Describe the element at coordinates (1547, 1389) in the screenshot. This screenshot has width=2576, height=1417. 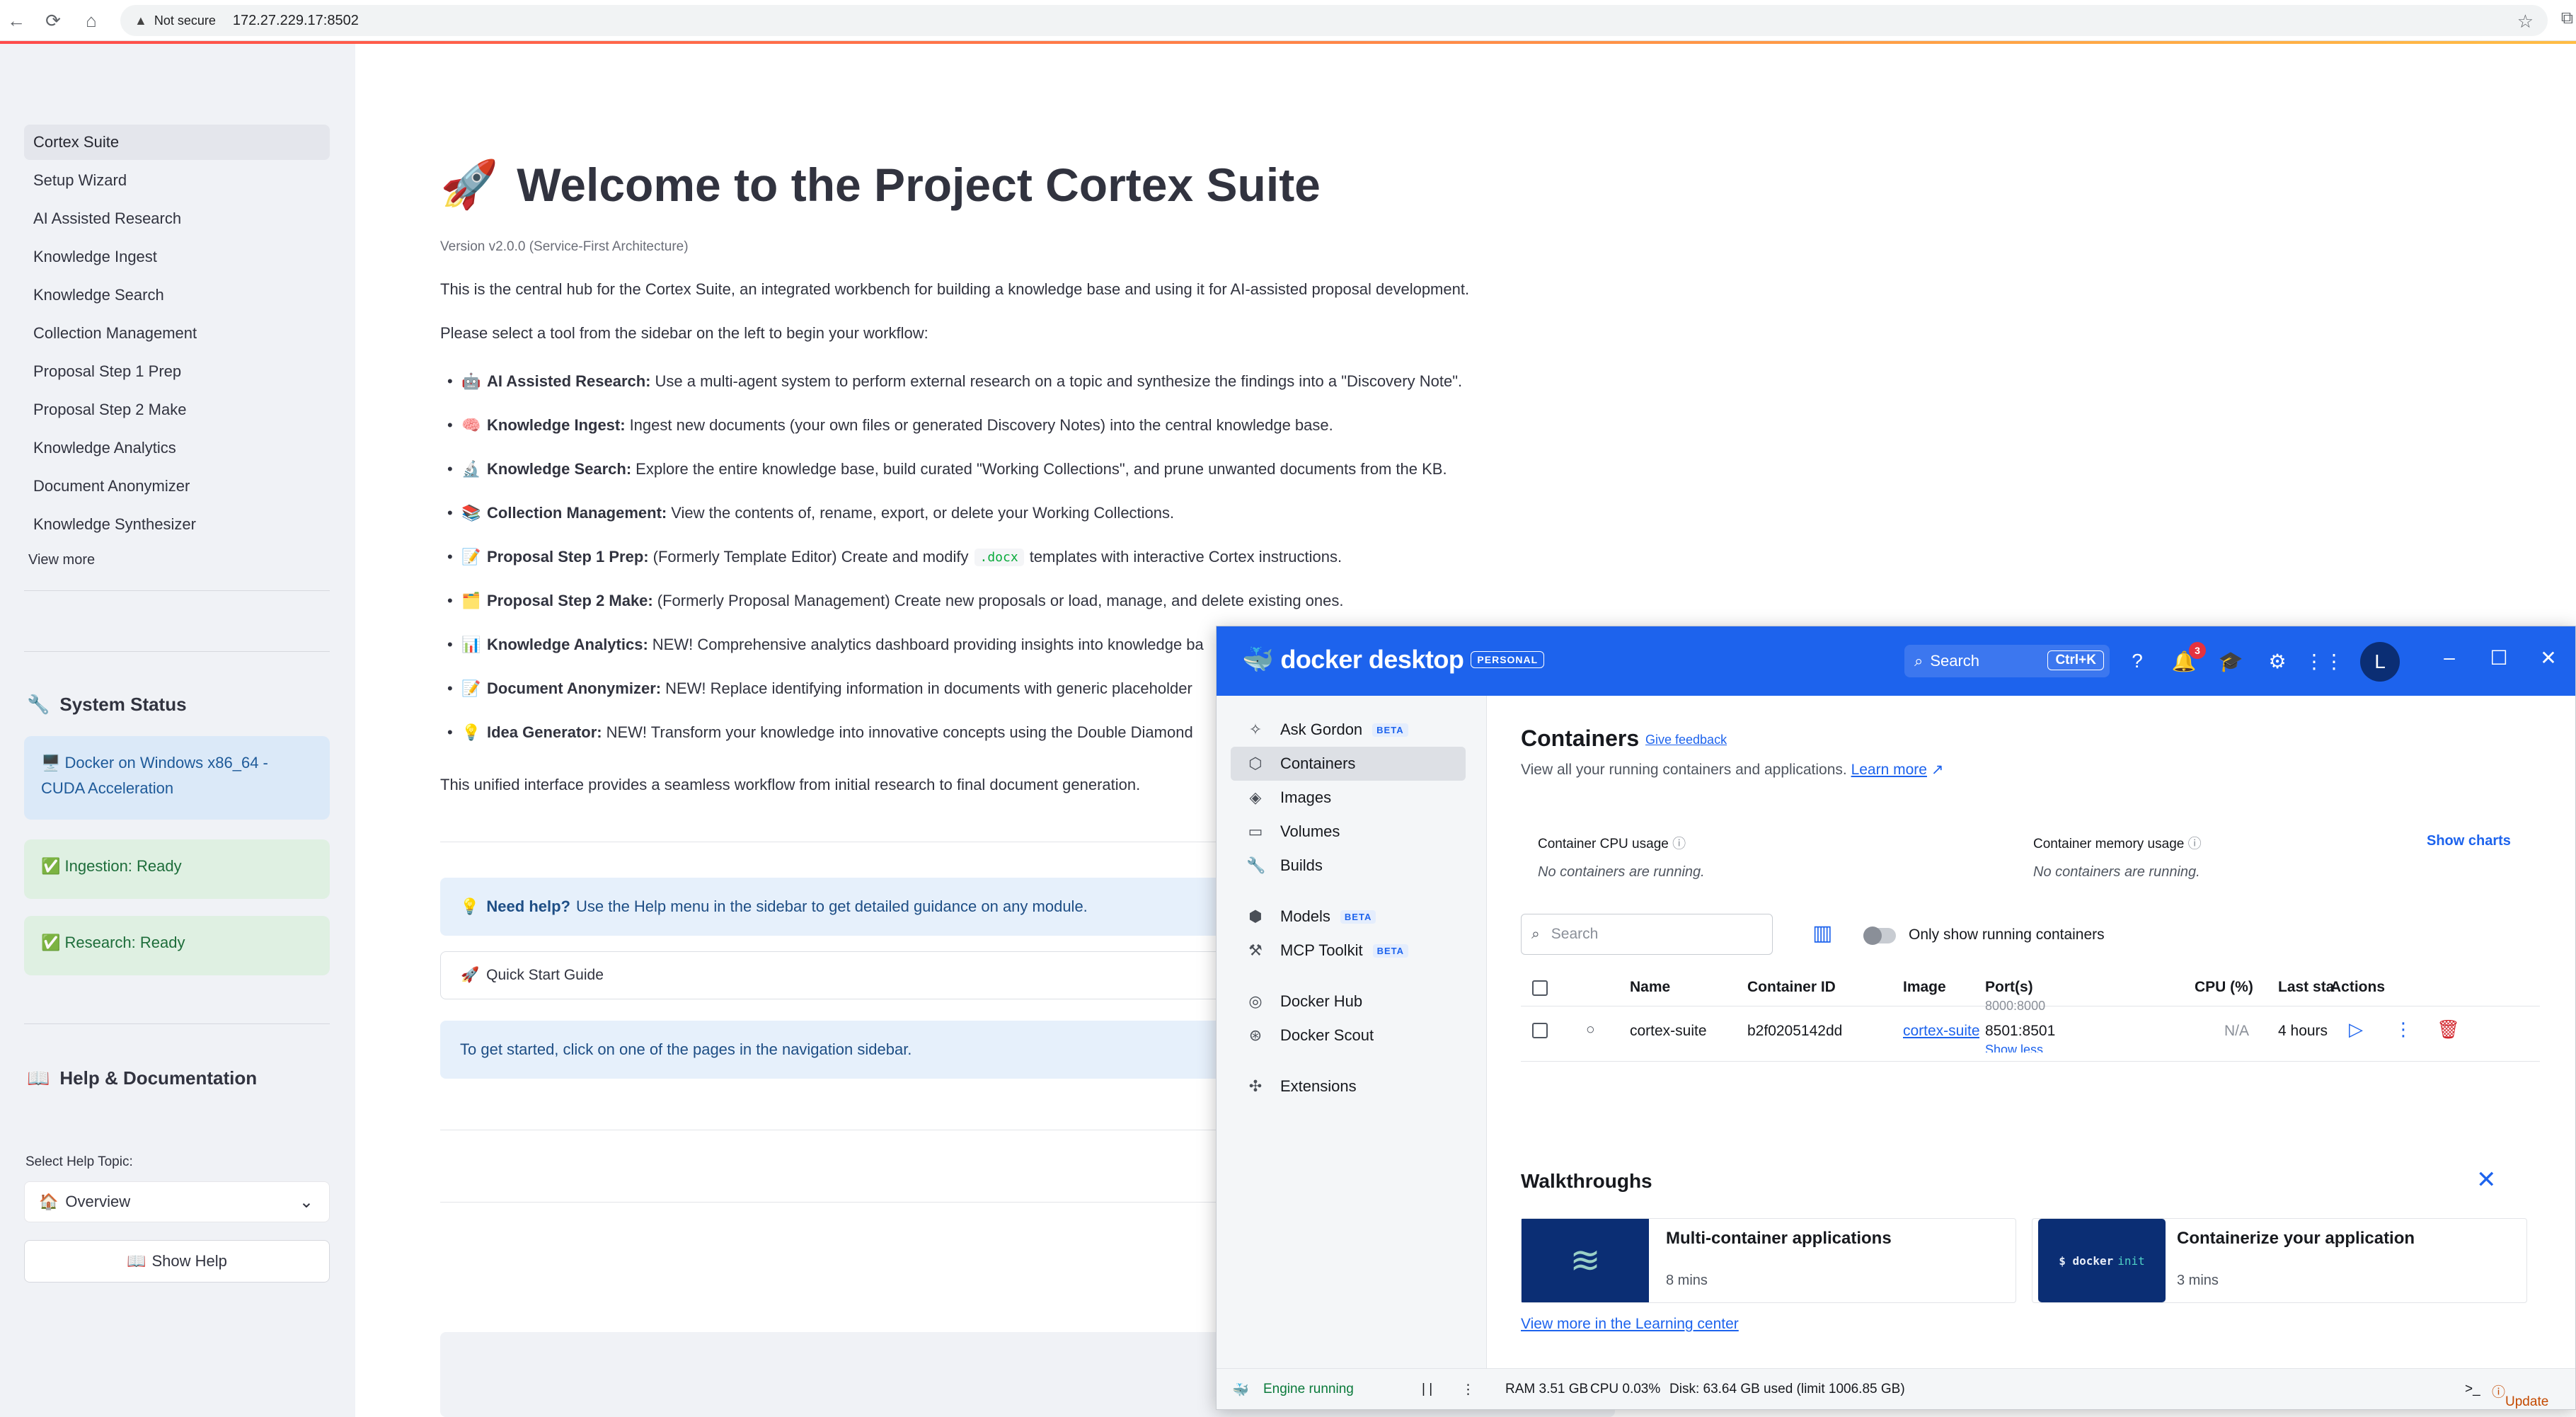
I see `ram-usage: RAM 3.51 GB` at that location.